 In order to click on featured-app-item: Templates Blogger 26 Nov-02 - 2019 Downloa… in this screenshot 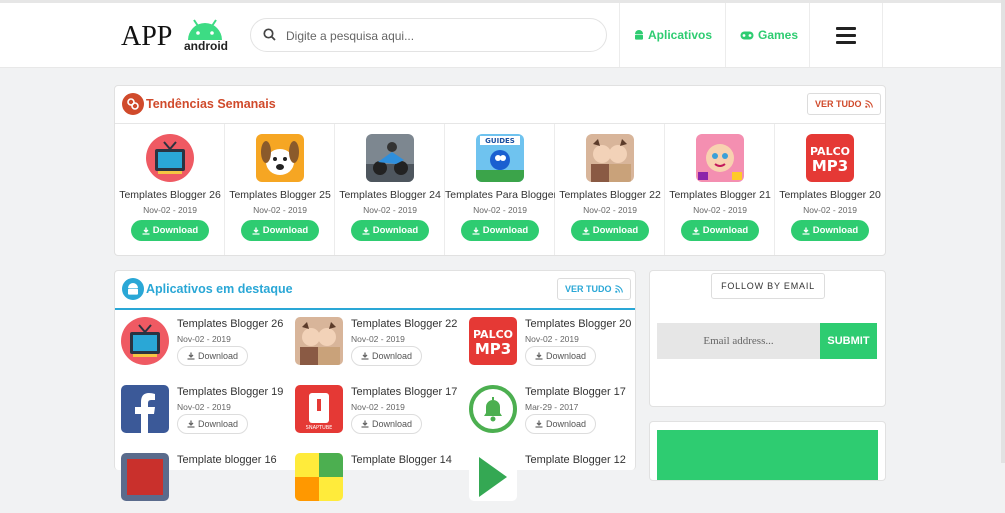, I will do `click(206, 347)`.